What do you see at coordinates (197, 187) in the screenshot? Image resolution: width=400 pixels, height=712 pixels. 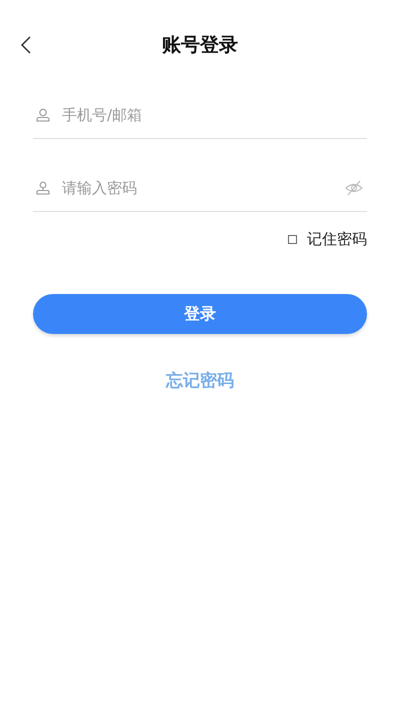 I see `input-field: 请输入密码` at bounding box center [197, 187].